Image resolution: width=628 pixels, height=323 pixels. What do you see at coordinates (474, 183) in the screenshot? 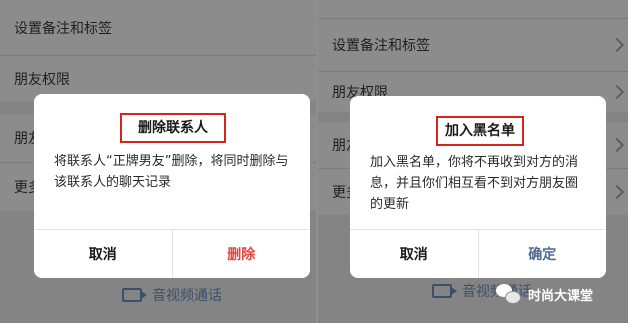
I see `dialog-message: 加入黑名单，你将不再收到对方的消息，并且你们相互看不到对方朋友圈的更新` at bounding box center [474, 183].